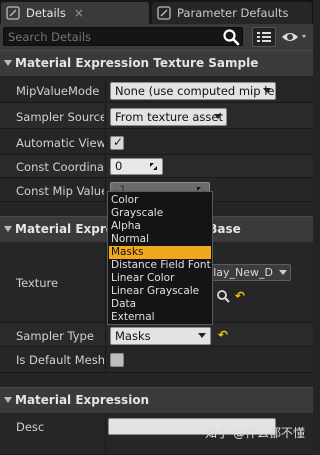  I want to click on category-material-expression: Material Expression, so click(156, 400).